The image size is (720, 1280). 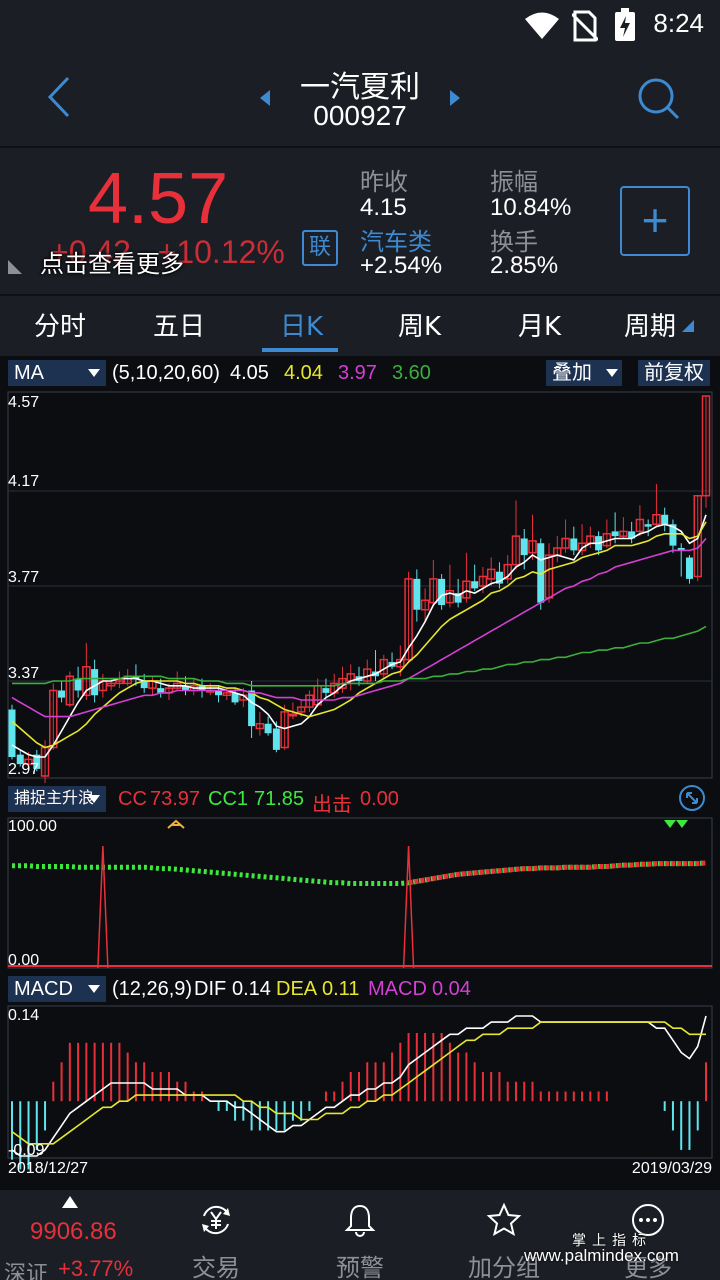 I want to click on status-bar: 8:24, so click(x=360, y=26).